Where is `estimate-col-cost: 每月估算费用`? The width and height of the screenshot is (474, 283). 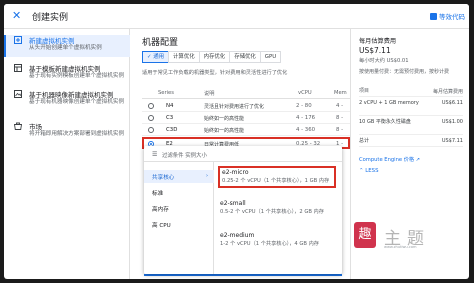
estimate-col-cost: 每月估算费用 is located at coordinates (447, 92).